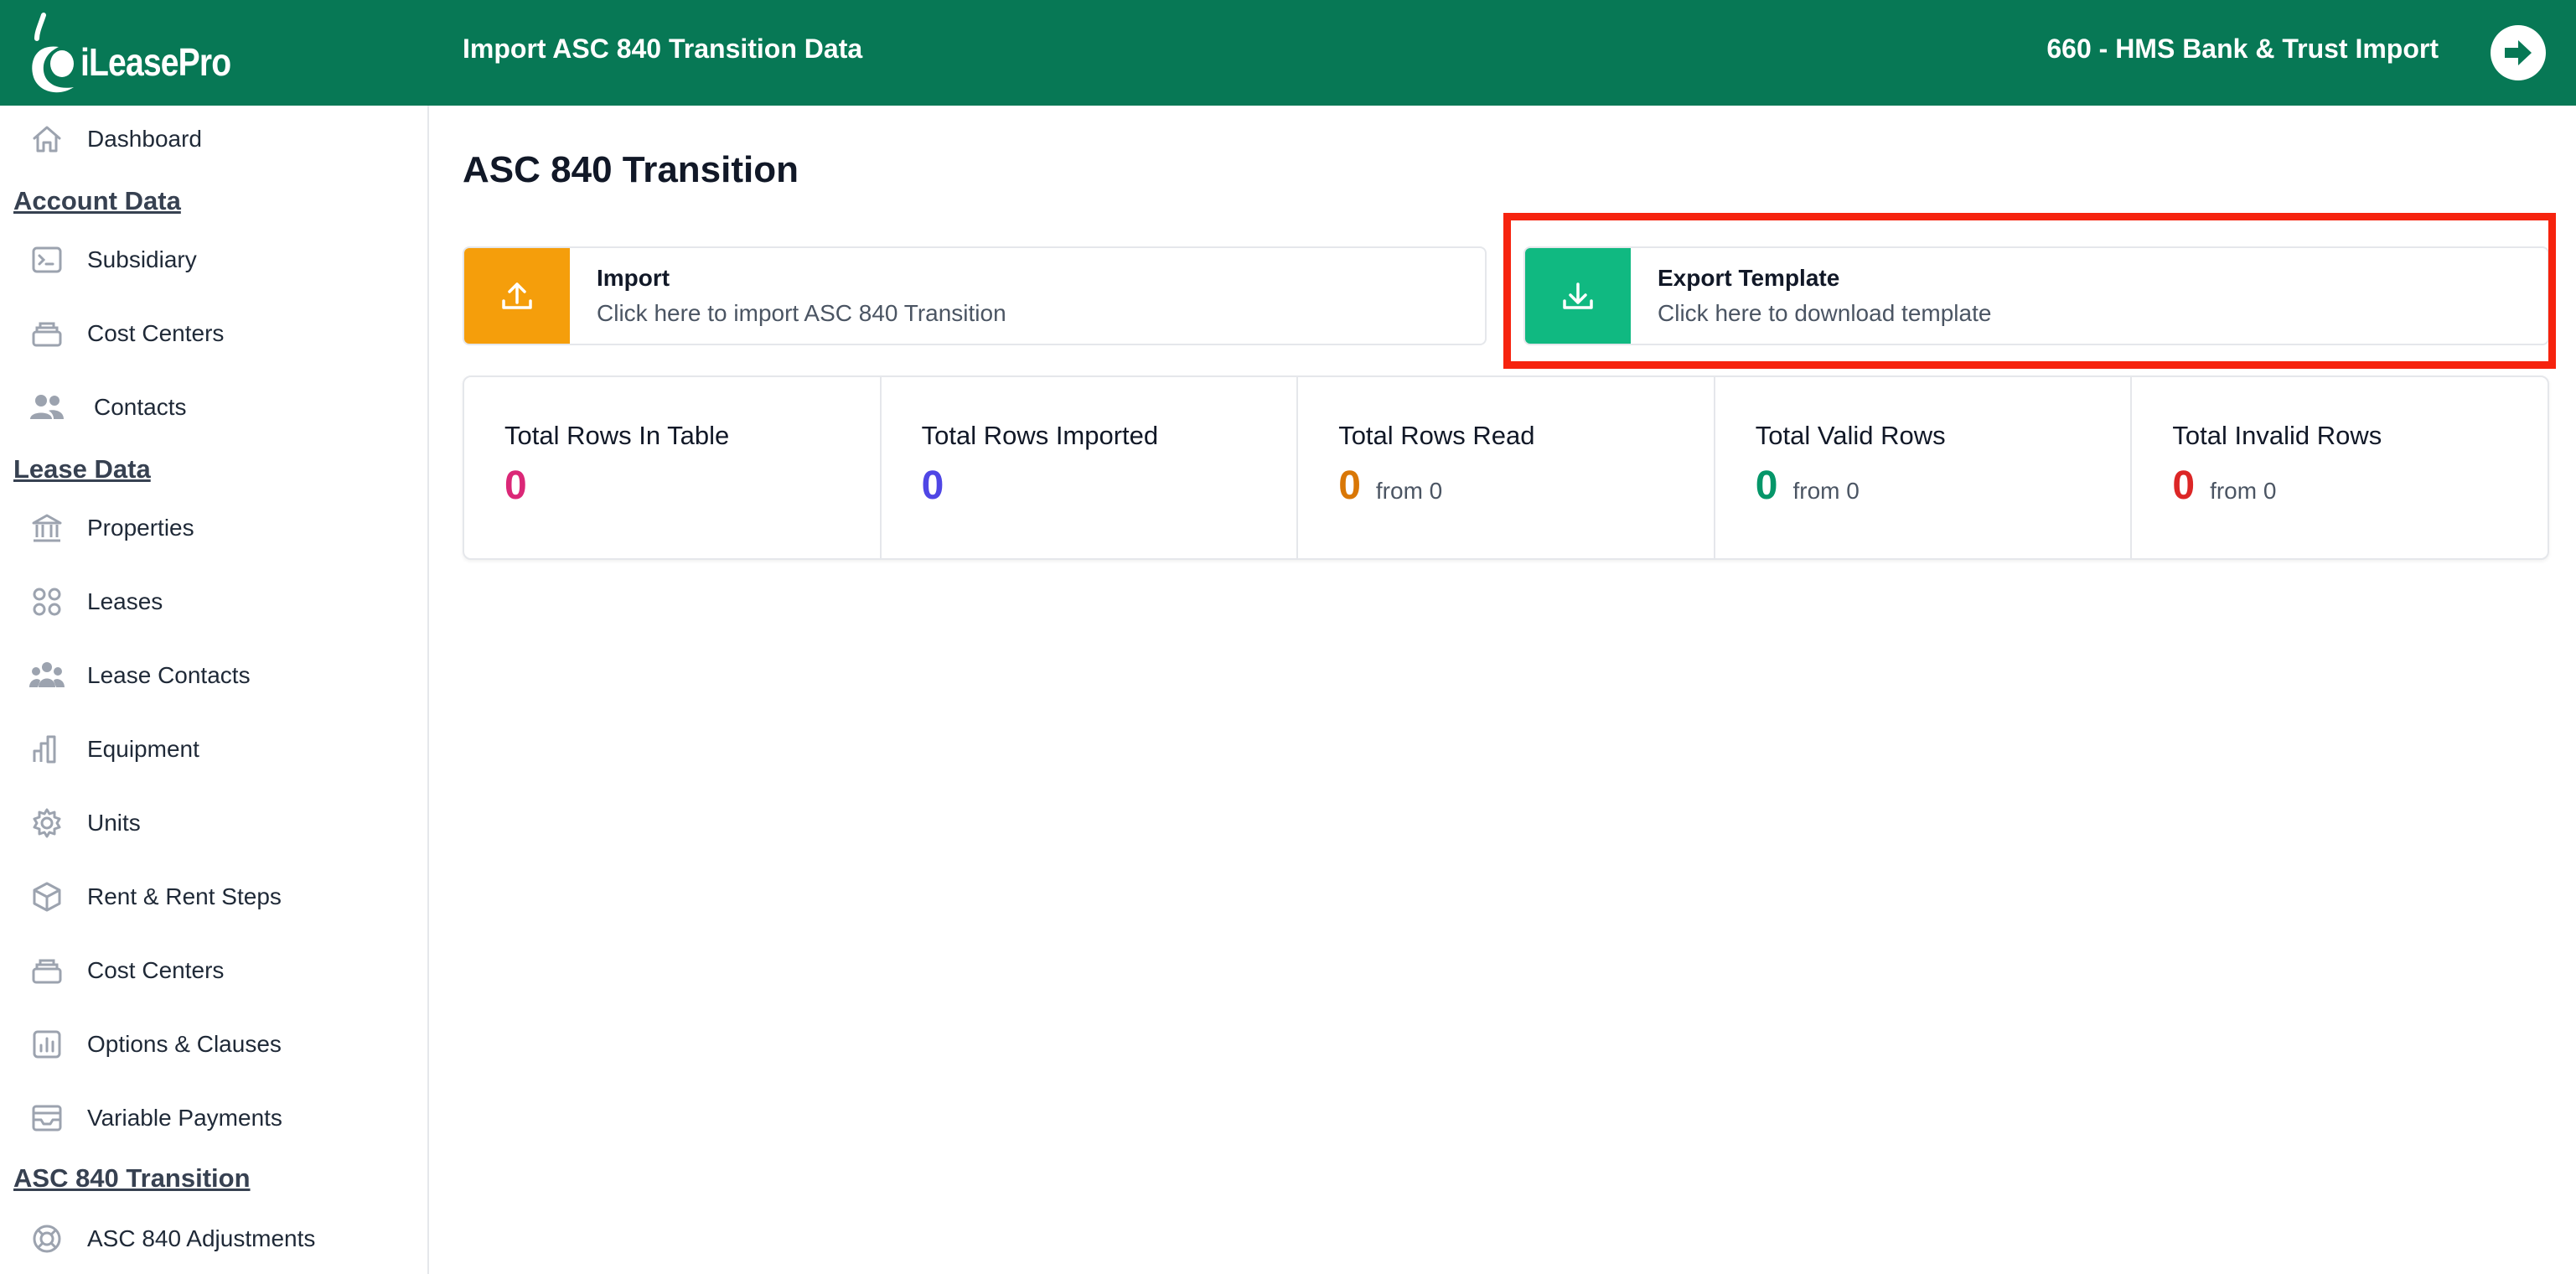 Image resolution: width=2576 pixels, height=1274 pixels. Describe the element at coordinates (225, 823) in the screenshot. I see `sidebar-item-units: Units` at that location.